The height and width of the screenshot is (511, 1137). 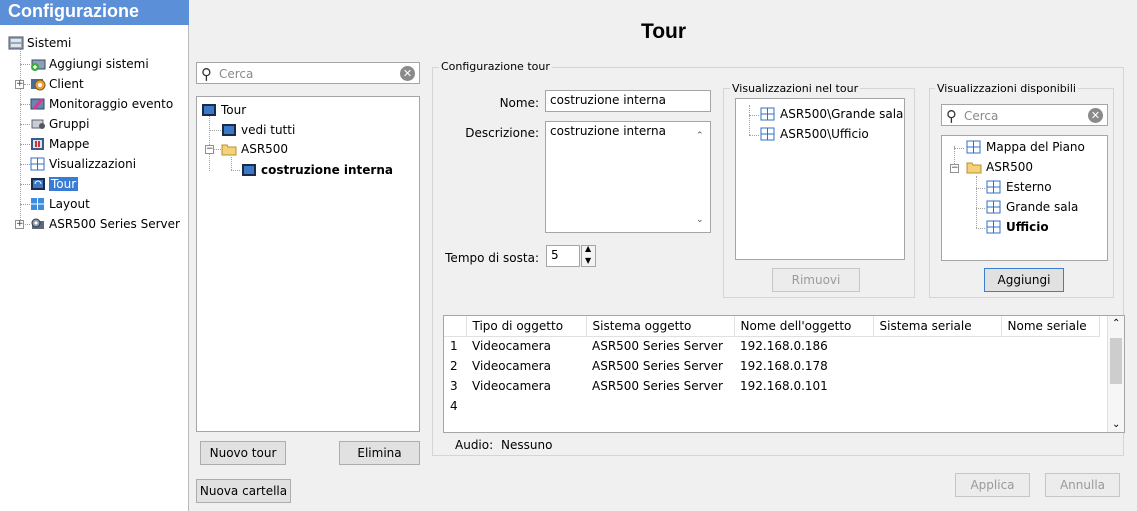 I want to click on description-label: Descrizione:, so click(x=502, y=133).